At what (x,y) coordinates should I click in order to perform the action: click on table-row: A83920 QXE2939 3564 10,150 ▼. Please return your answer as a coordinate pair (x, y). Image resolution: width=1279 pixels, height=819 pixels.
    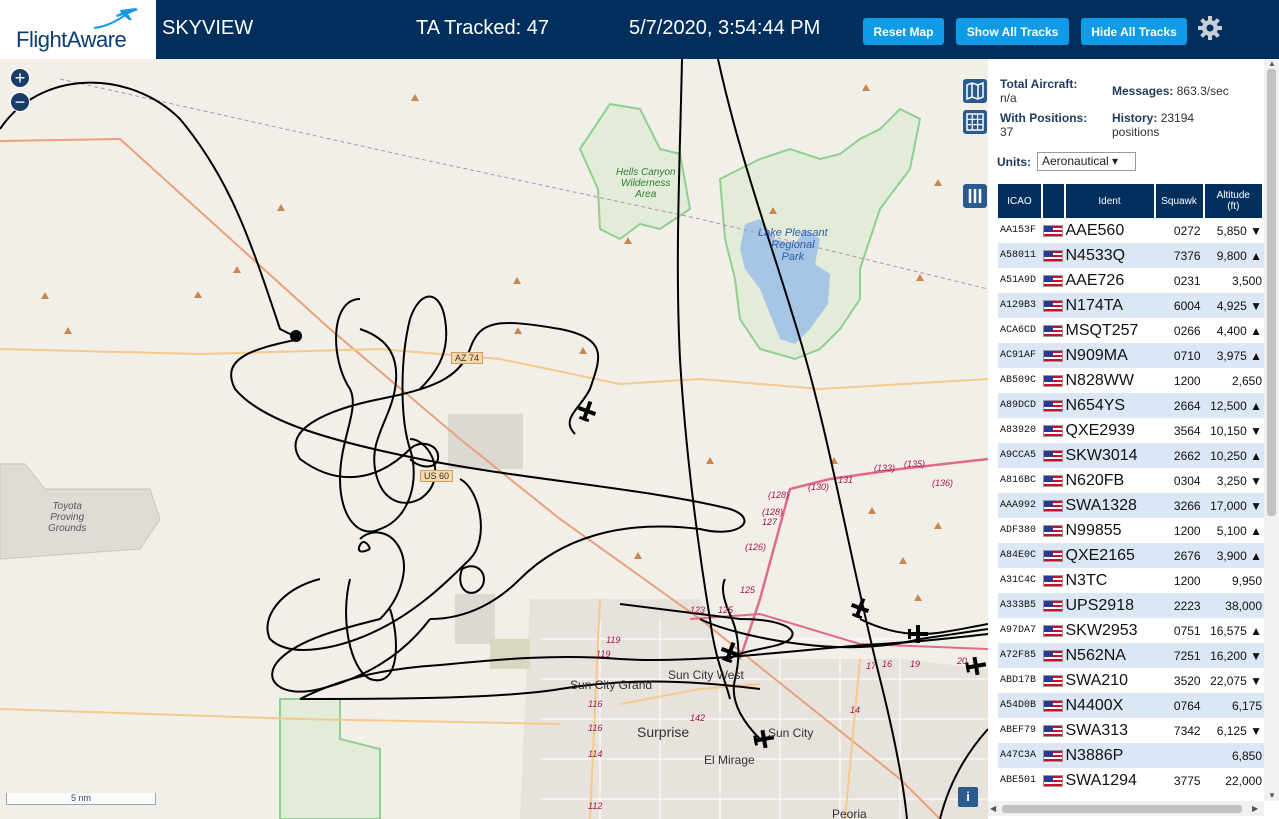
    Looking at the image, I should click on (1131, 430).